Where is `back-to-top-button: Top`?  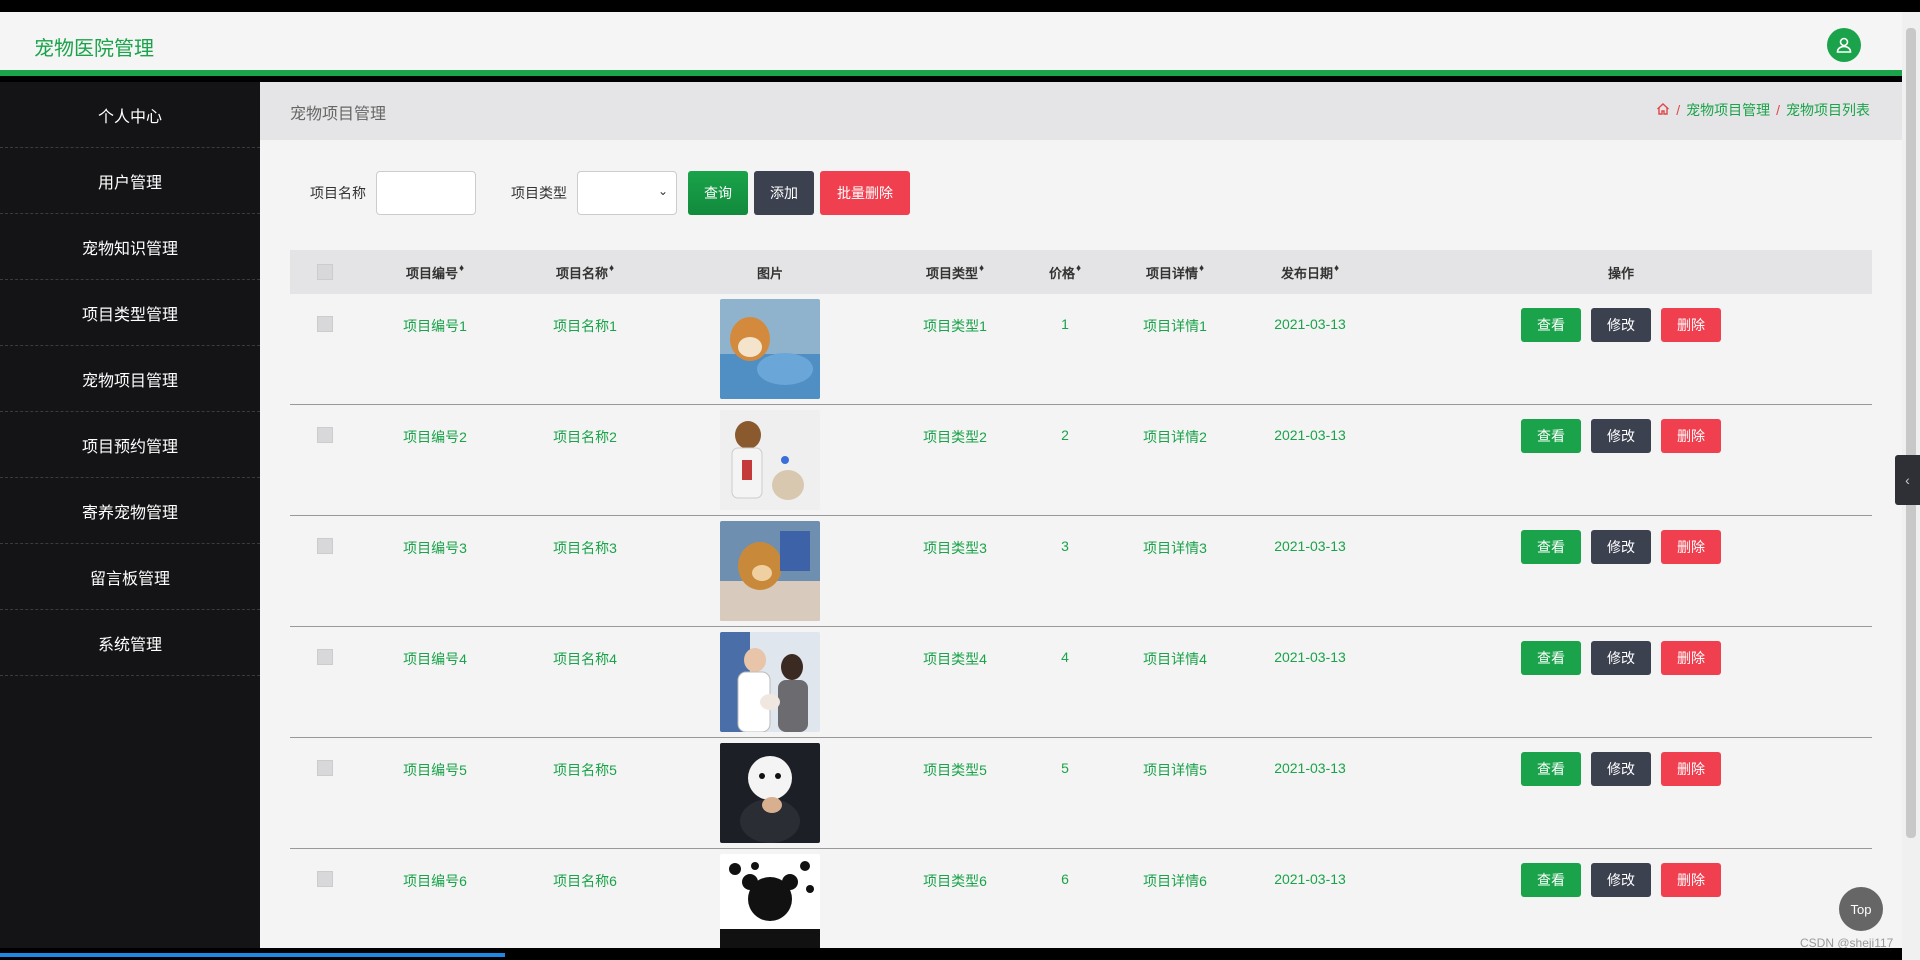 back-to-top-button: Top is located at coordinates (1861, 909).